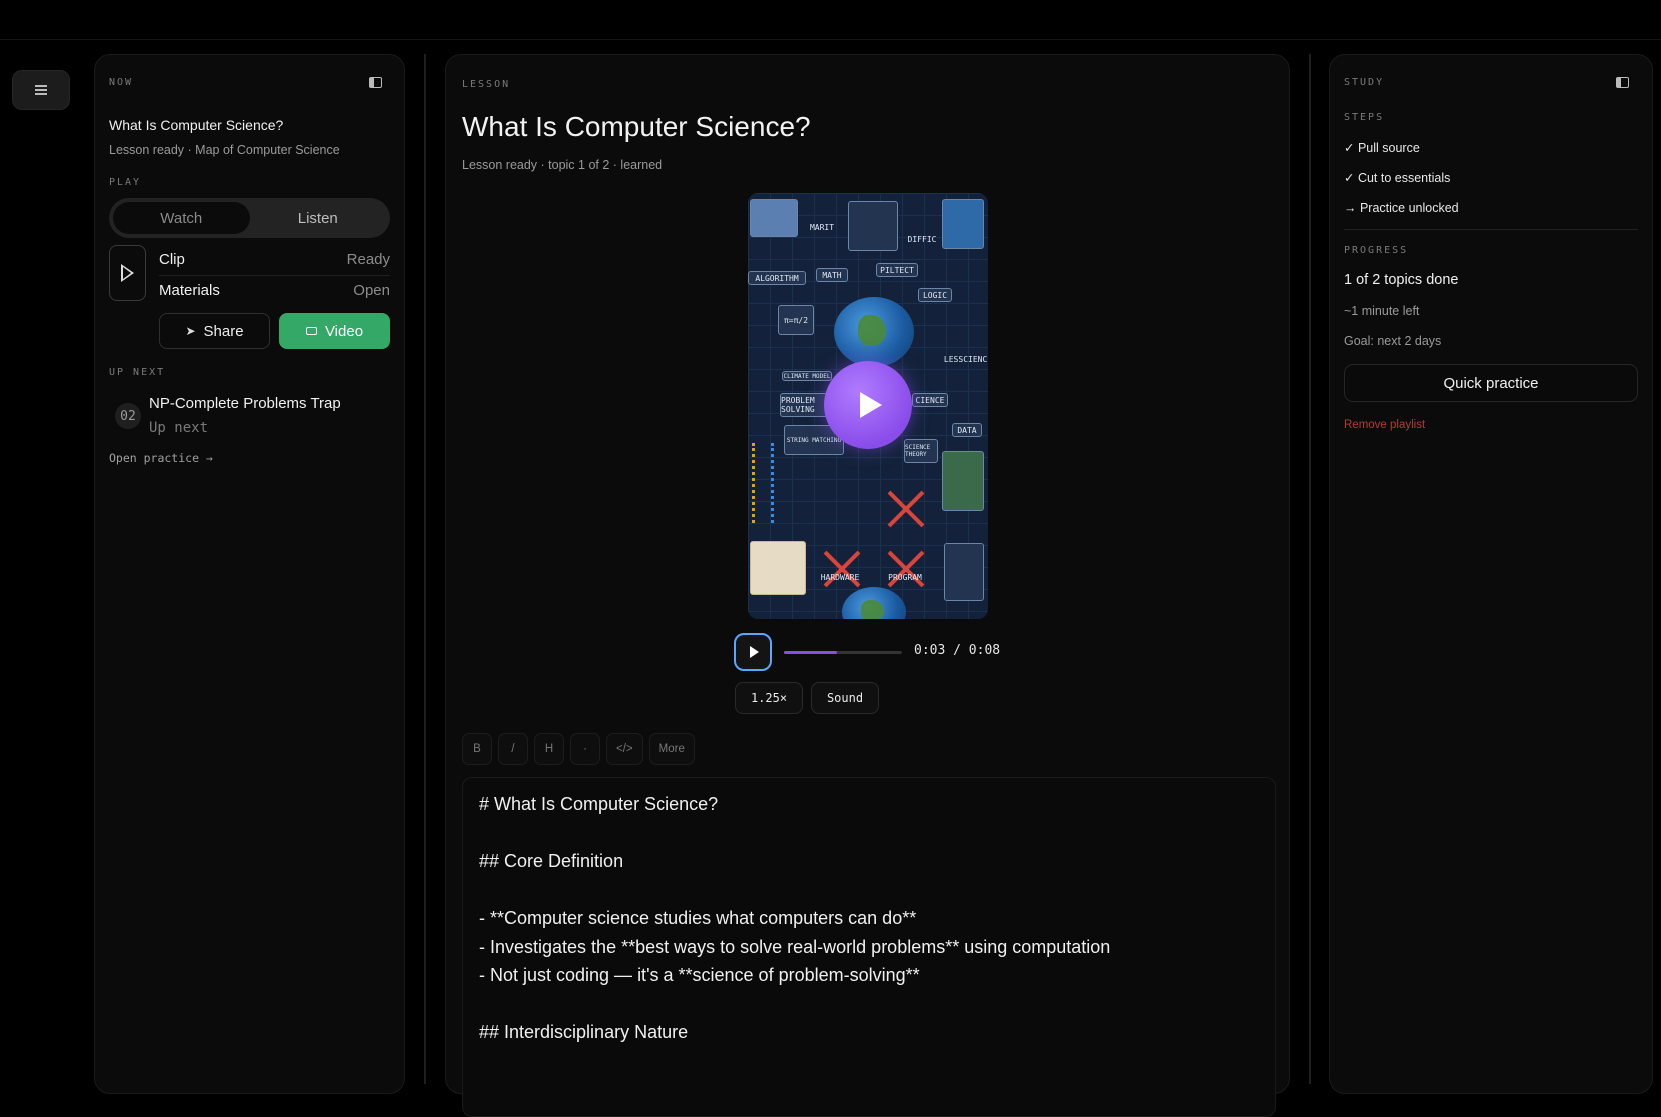 The height and width of the screenshot is (1117, 1661). I want to click on progress-fill, so click(811, 652).